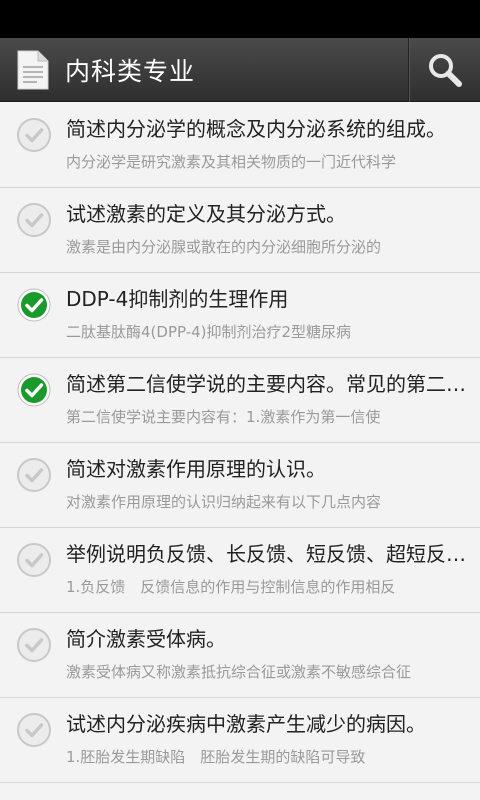 Image resolution: width=480 pixels, height=800 pixels. Describe the element at coordinates (240, 740) in the screenshot. I see `list-item: 试述内分泌疾病中激素产生减少的病因。 1.胚胎发生期缺陷 胚胎发生期的缺陷可导致` at that location.